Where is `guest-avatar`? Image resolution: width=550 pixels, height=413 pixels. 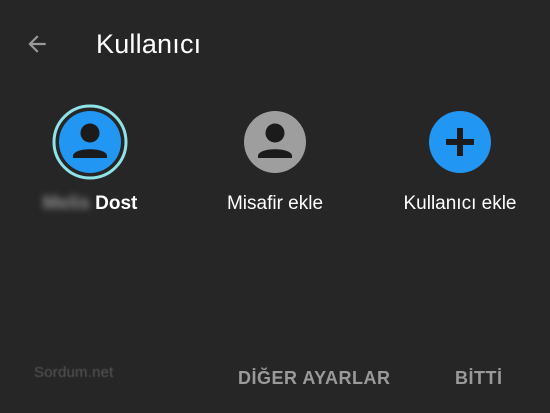 guest-avatar is located at coordinates (275, 142).